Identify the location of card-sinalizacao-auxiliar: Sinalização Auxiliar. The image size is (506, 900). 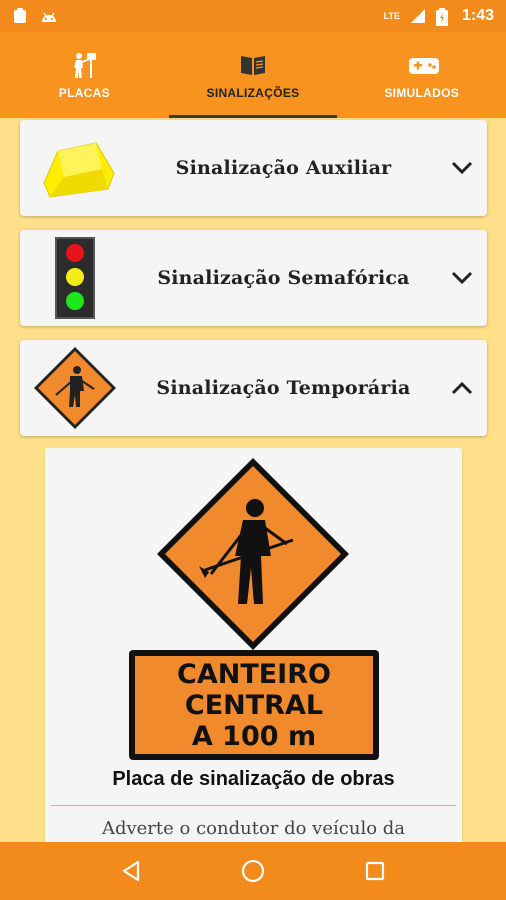
(253, 168).